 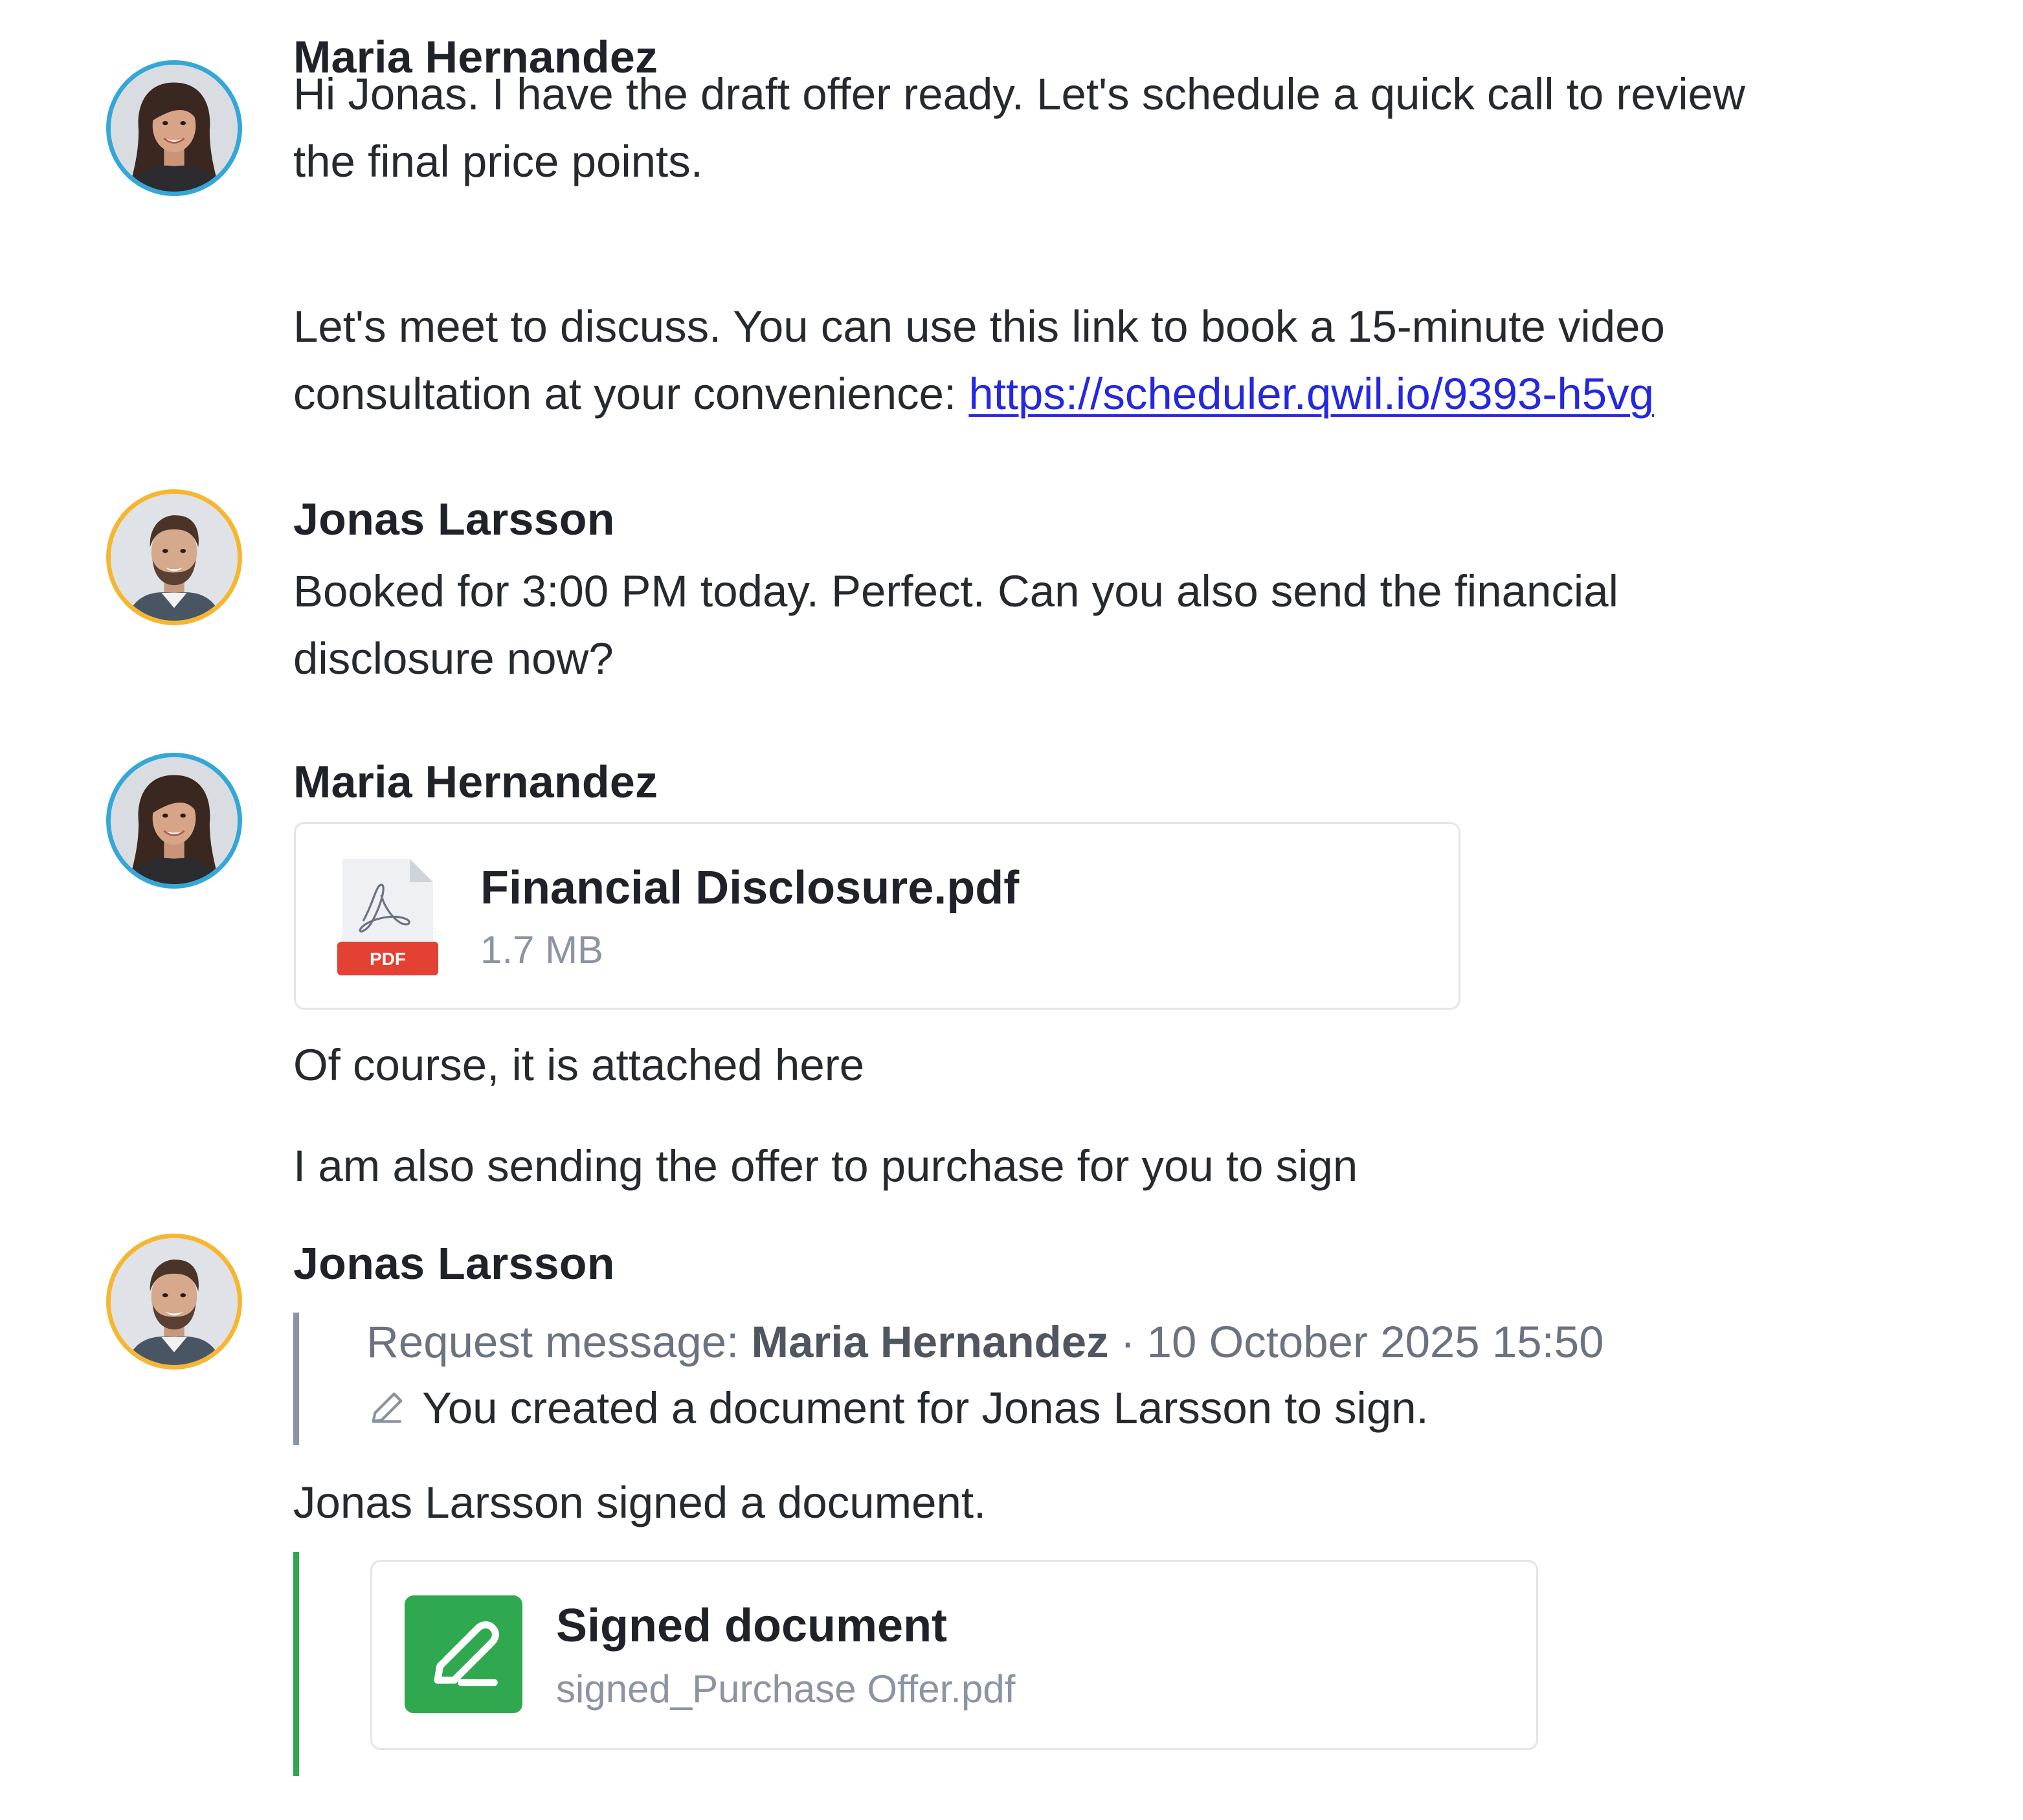 I want to click on signed-document-filename: signed_Purchase Offer.pdf, so click(x=786, y=1689).